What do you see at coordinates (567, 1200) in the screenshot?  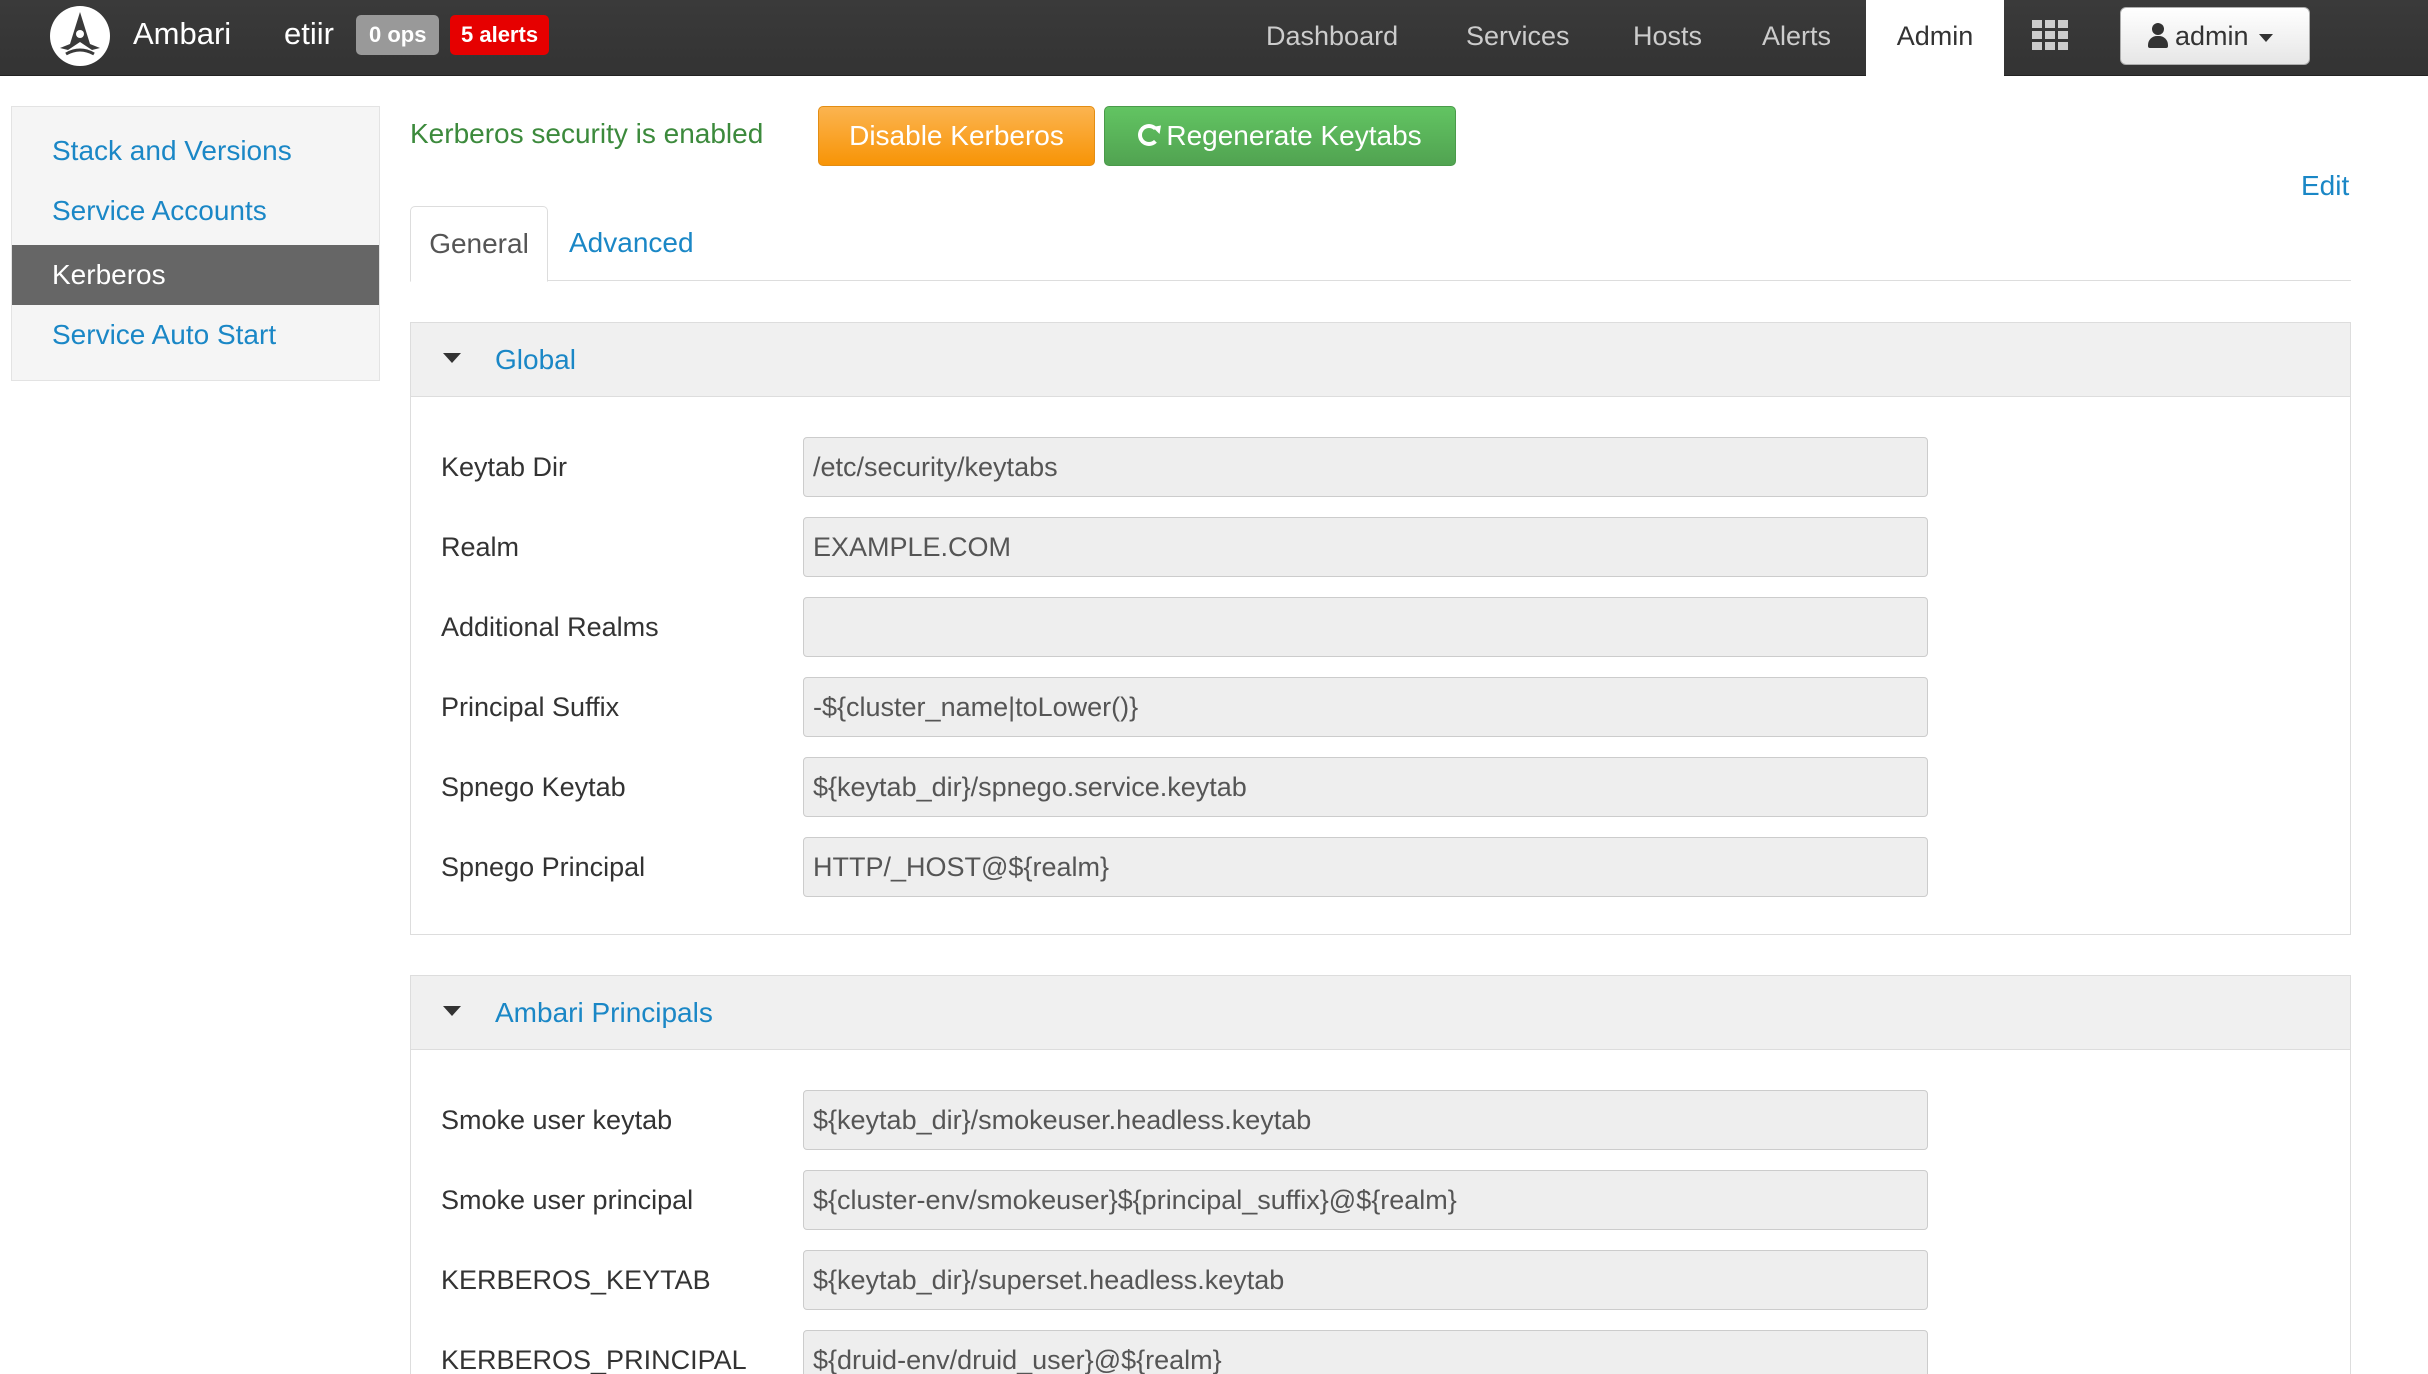 I see `config-label: Smoke user principal` at bounding box center [567, 1200].